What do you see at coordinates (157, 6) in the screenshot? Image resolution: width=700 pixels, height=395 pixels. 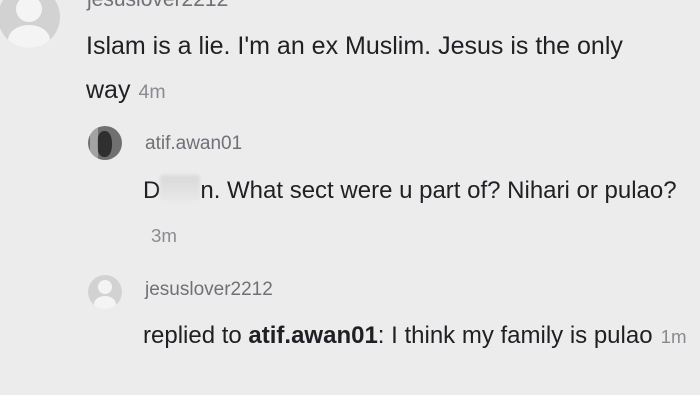 I see `comment-username: jesuslover2212` at bounding box center [157, 6].